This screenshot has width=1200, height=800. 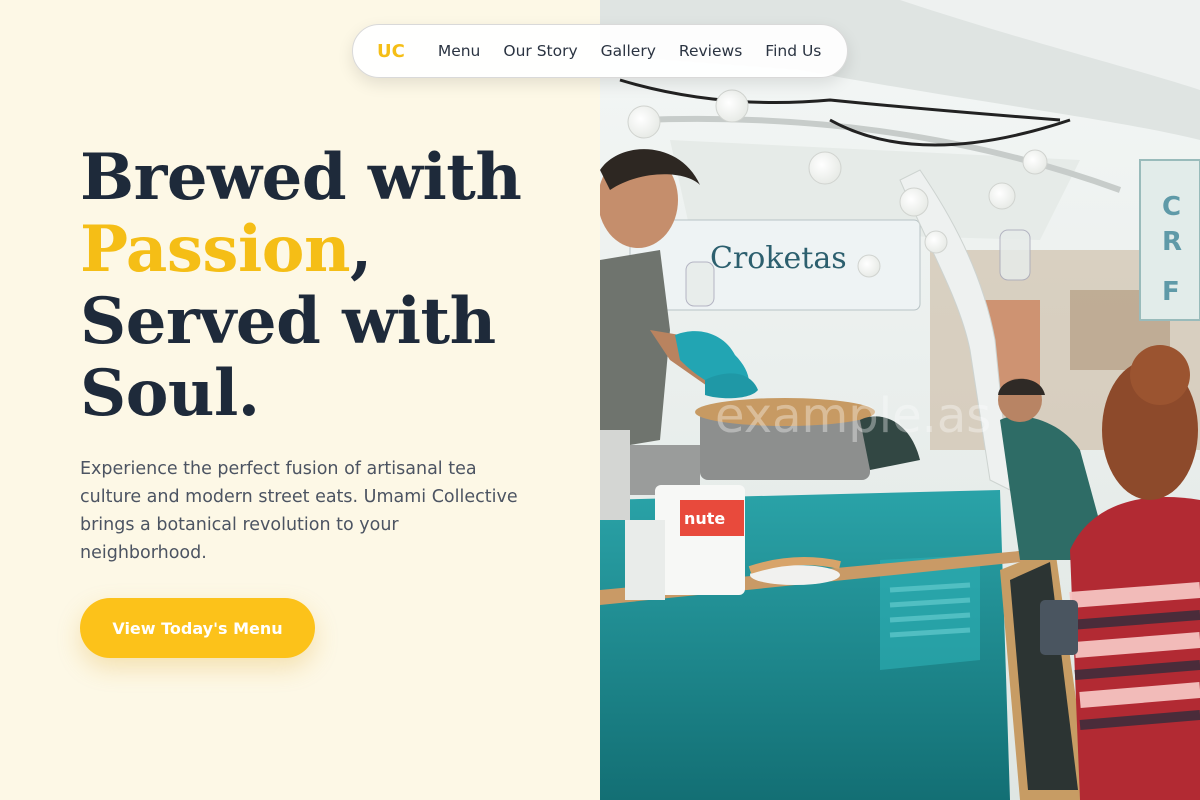 I want to click on nav-link-gallery: Gallery, so click(x=628, y=51).